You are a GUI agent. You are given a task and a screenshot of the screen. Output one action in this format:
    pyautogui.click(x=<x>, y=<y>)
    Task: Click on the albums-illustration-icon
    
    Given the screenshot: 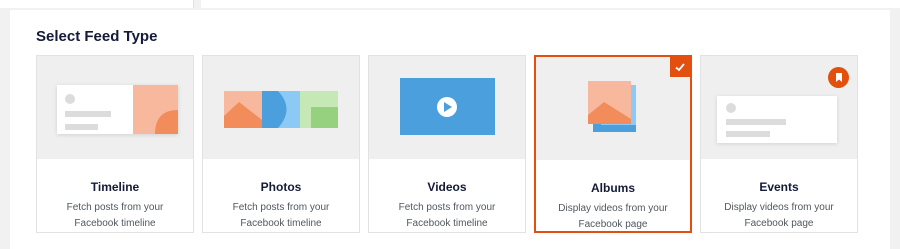 What is the action you would take?
    pyautogui.click(x=612, y=106)
    